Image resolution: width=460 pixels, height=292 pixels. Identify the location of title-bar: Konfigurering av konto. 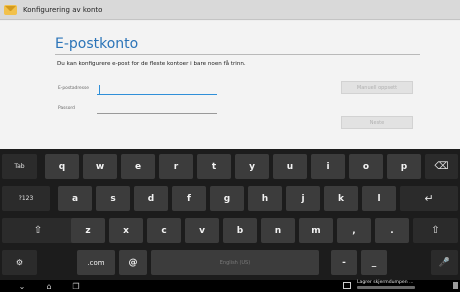
(230, 10).